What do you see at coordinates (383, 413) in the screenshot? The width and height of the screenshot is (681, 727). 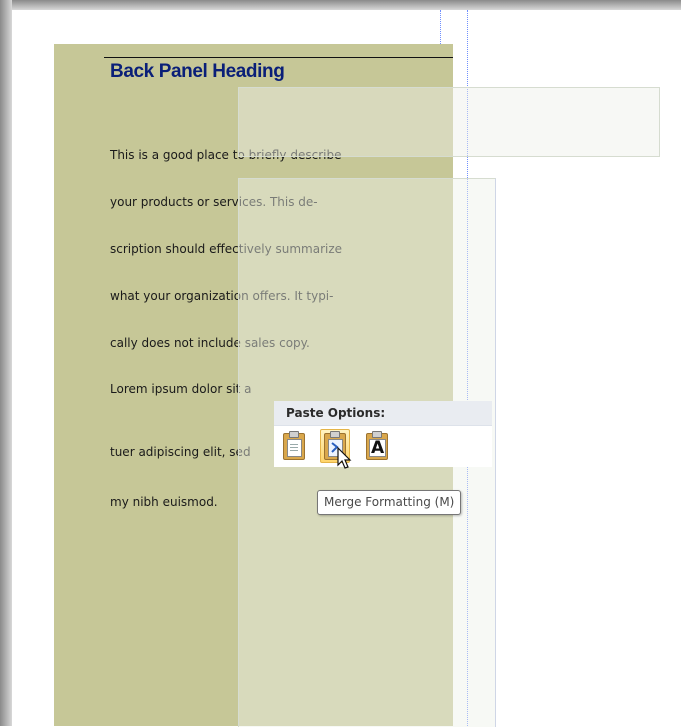 I see `paste-options-title: Paste Options:` at bounding box center [383, 413].